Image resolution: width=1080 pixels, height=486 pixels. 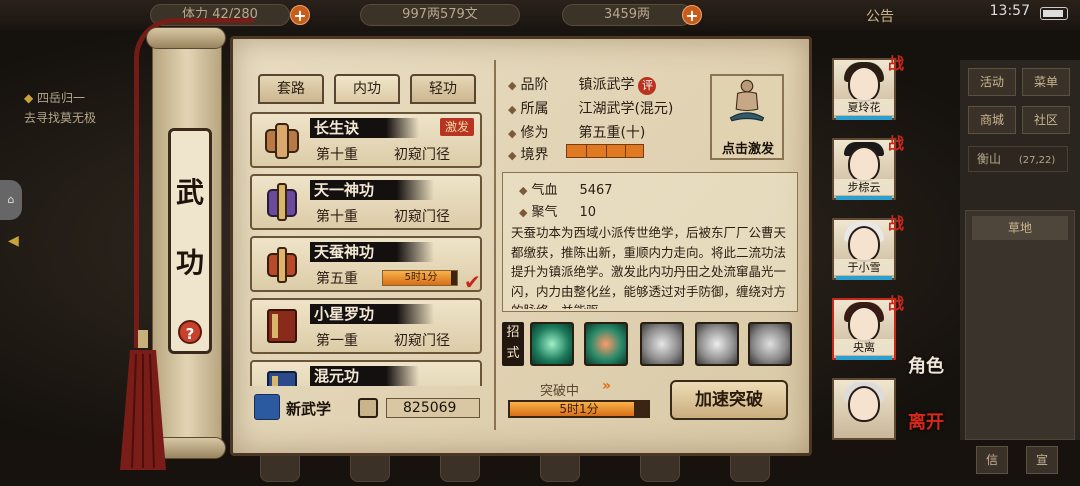 I want to click on skill-item-hunyuan: 混元功, so click(x=366, y=373).